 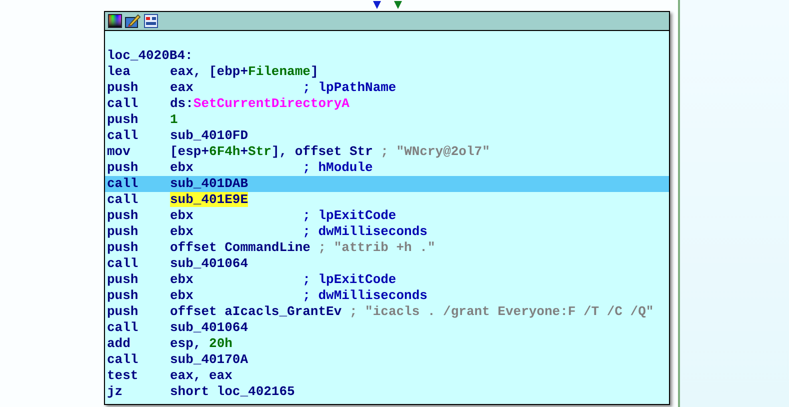 What do you see at coordinates (210, 200) in the screenshot?
I see `operand: sub_401E9E` at bounding box center [210, 200].